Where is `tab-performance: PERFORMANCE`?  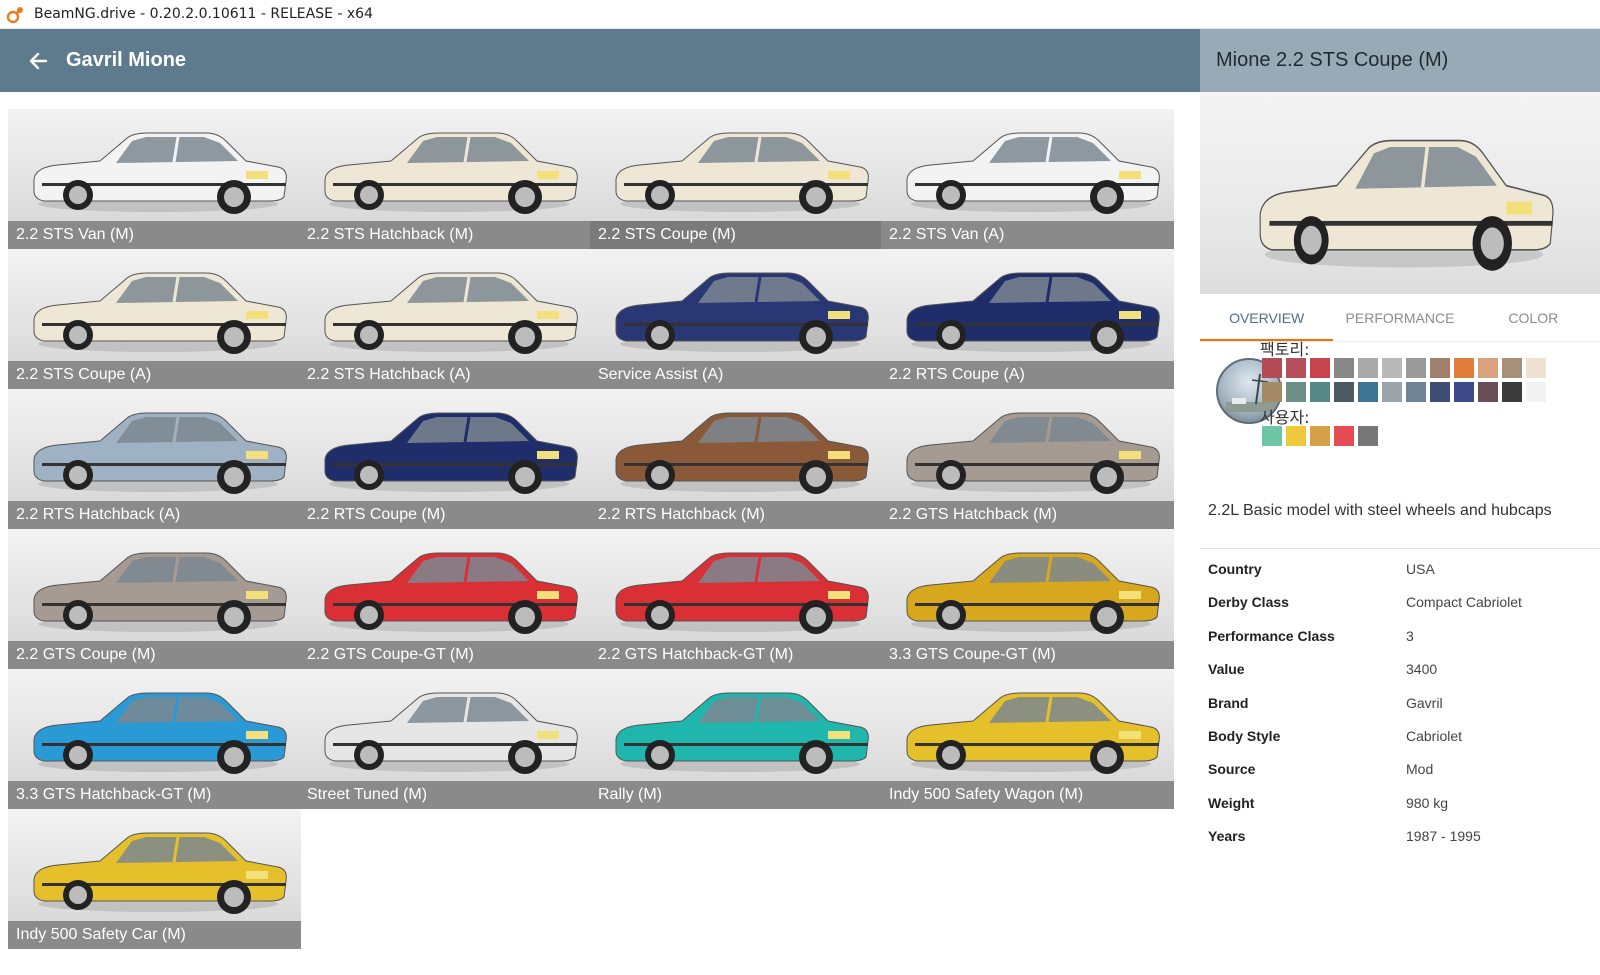 tab-performance: PERFORMANCE is located at coordinates (1399, 319).